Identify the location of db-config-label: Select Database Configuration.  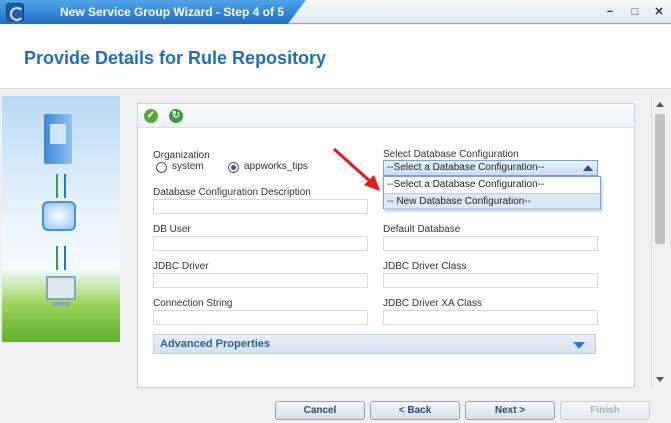
(451, 154).